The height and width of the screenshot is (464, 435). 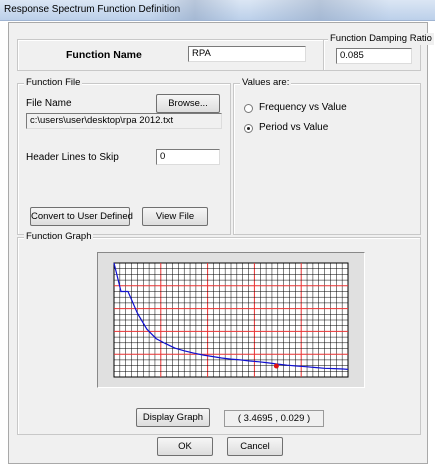 What do you see at coordinates (173, 417) in the screenshot?
I see `display-graph-button: Display Graph` at bounding box center [173, 417].